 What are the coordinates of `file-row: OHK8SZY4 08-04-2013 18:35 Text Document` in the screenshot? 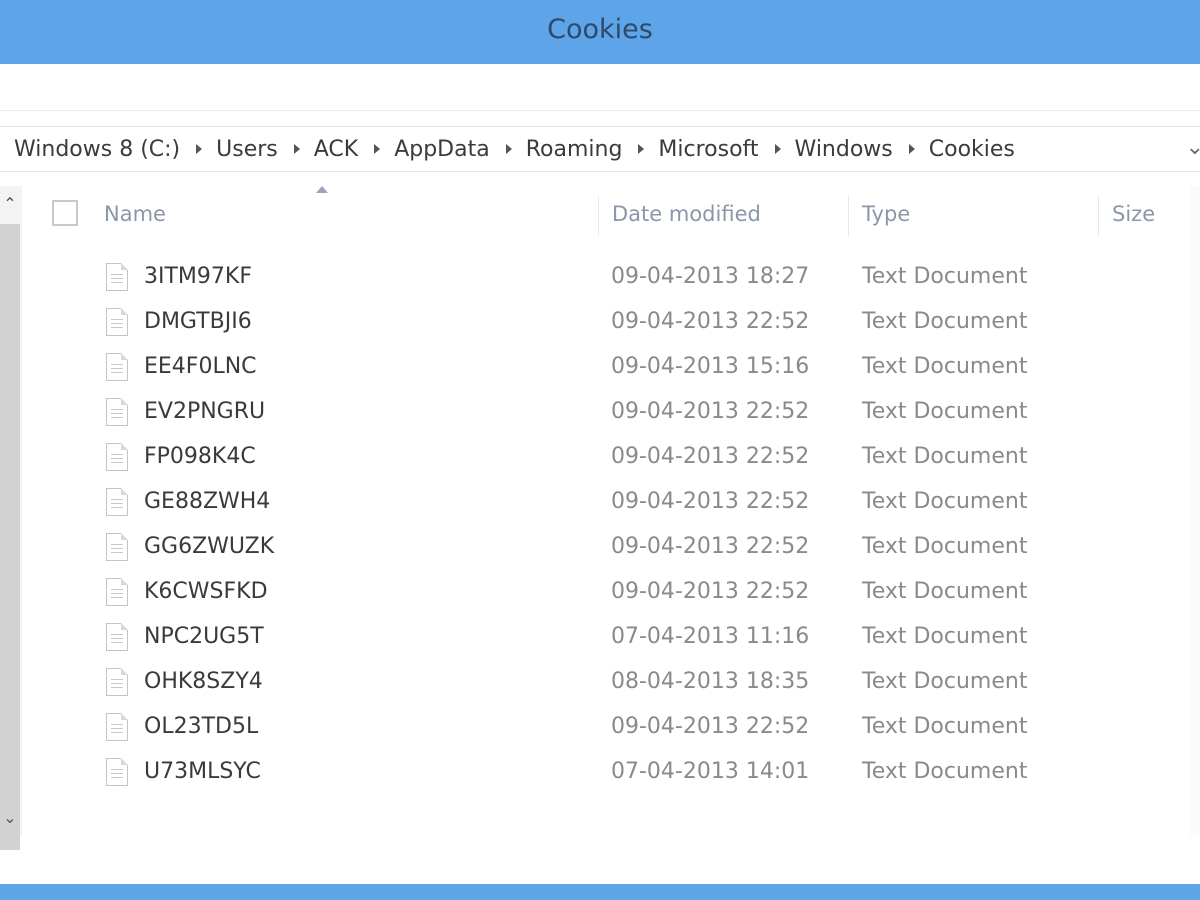 It's located at (600, 682).